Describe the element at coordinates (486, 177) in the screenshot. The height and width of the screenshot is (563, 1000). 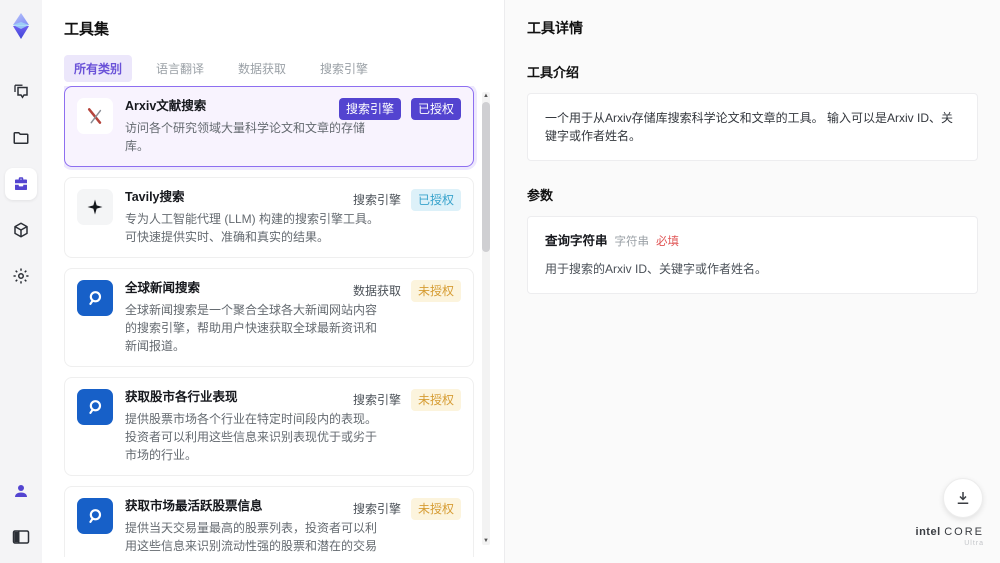
I see `scroll-thumb` at that location.